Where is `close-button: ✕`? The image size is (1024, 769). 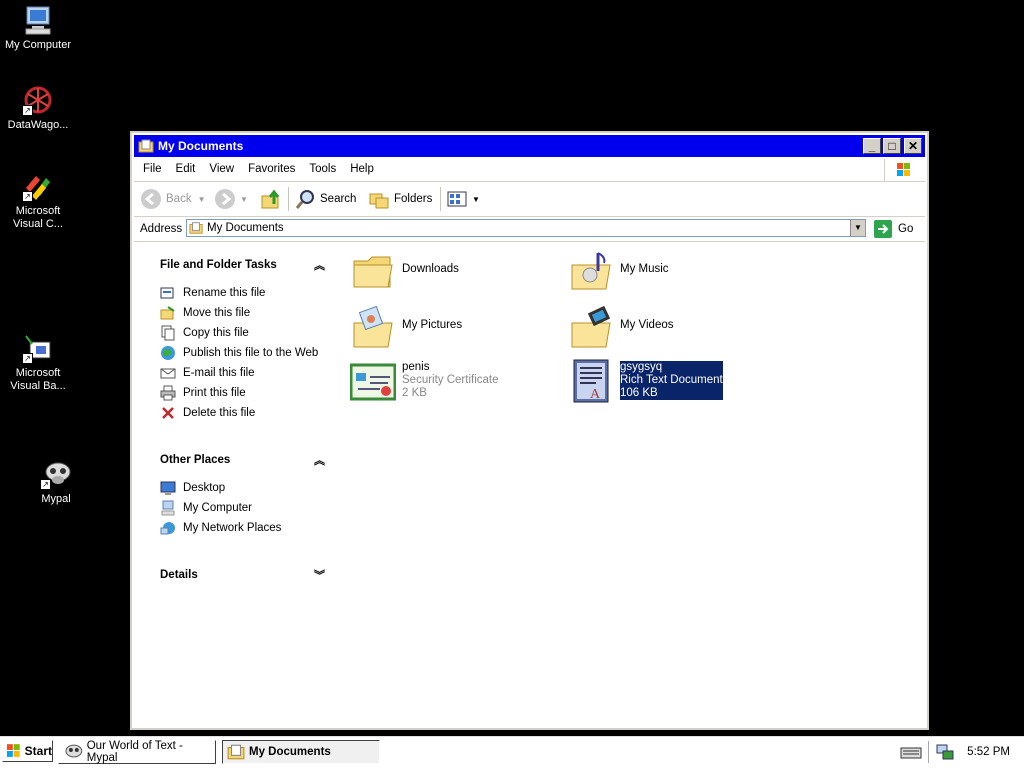
close-button: ✕ is located at coordinates (913, 146).